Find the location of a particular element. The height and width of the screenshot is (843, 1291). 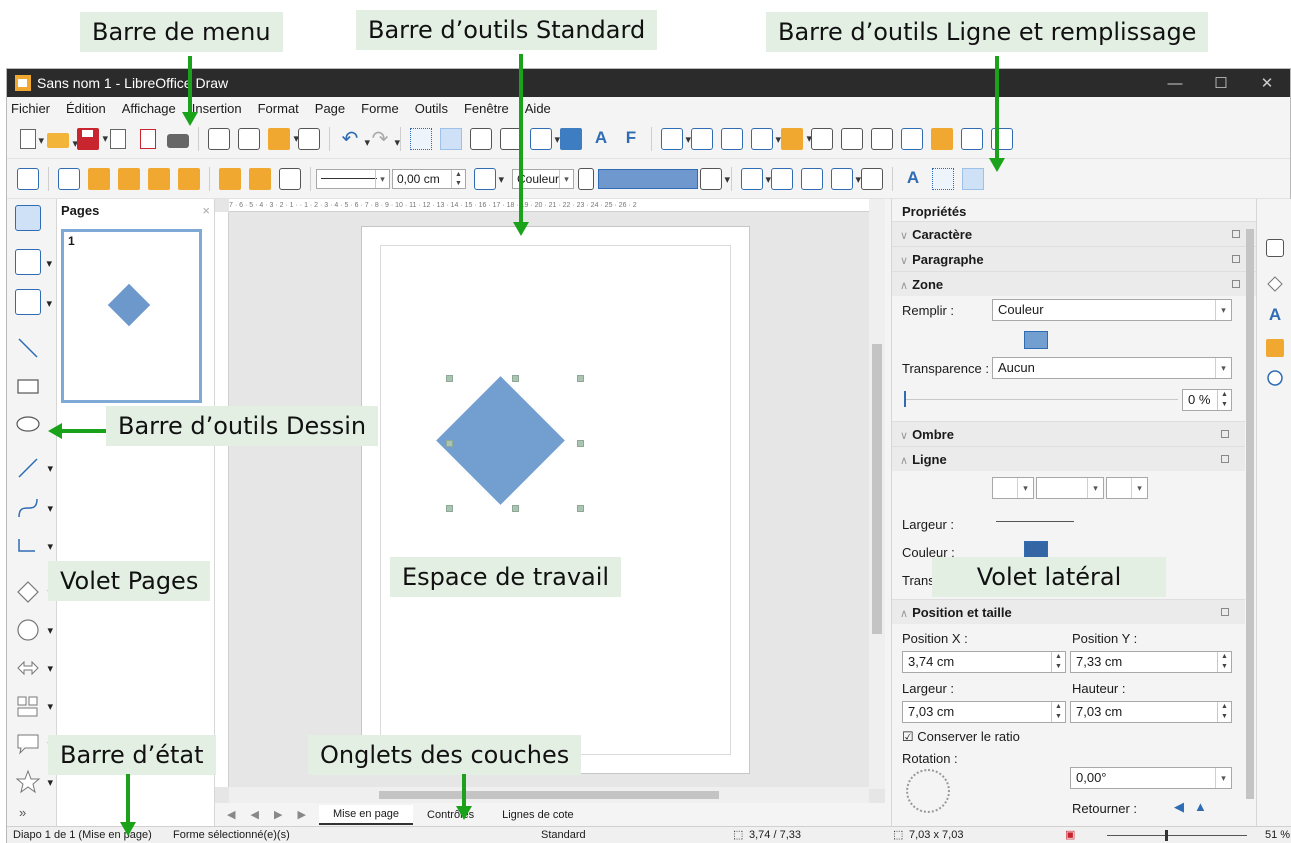

rotation-field: 0,00° ▾ is located at coordinates (1151, 778).